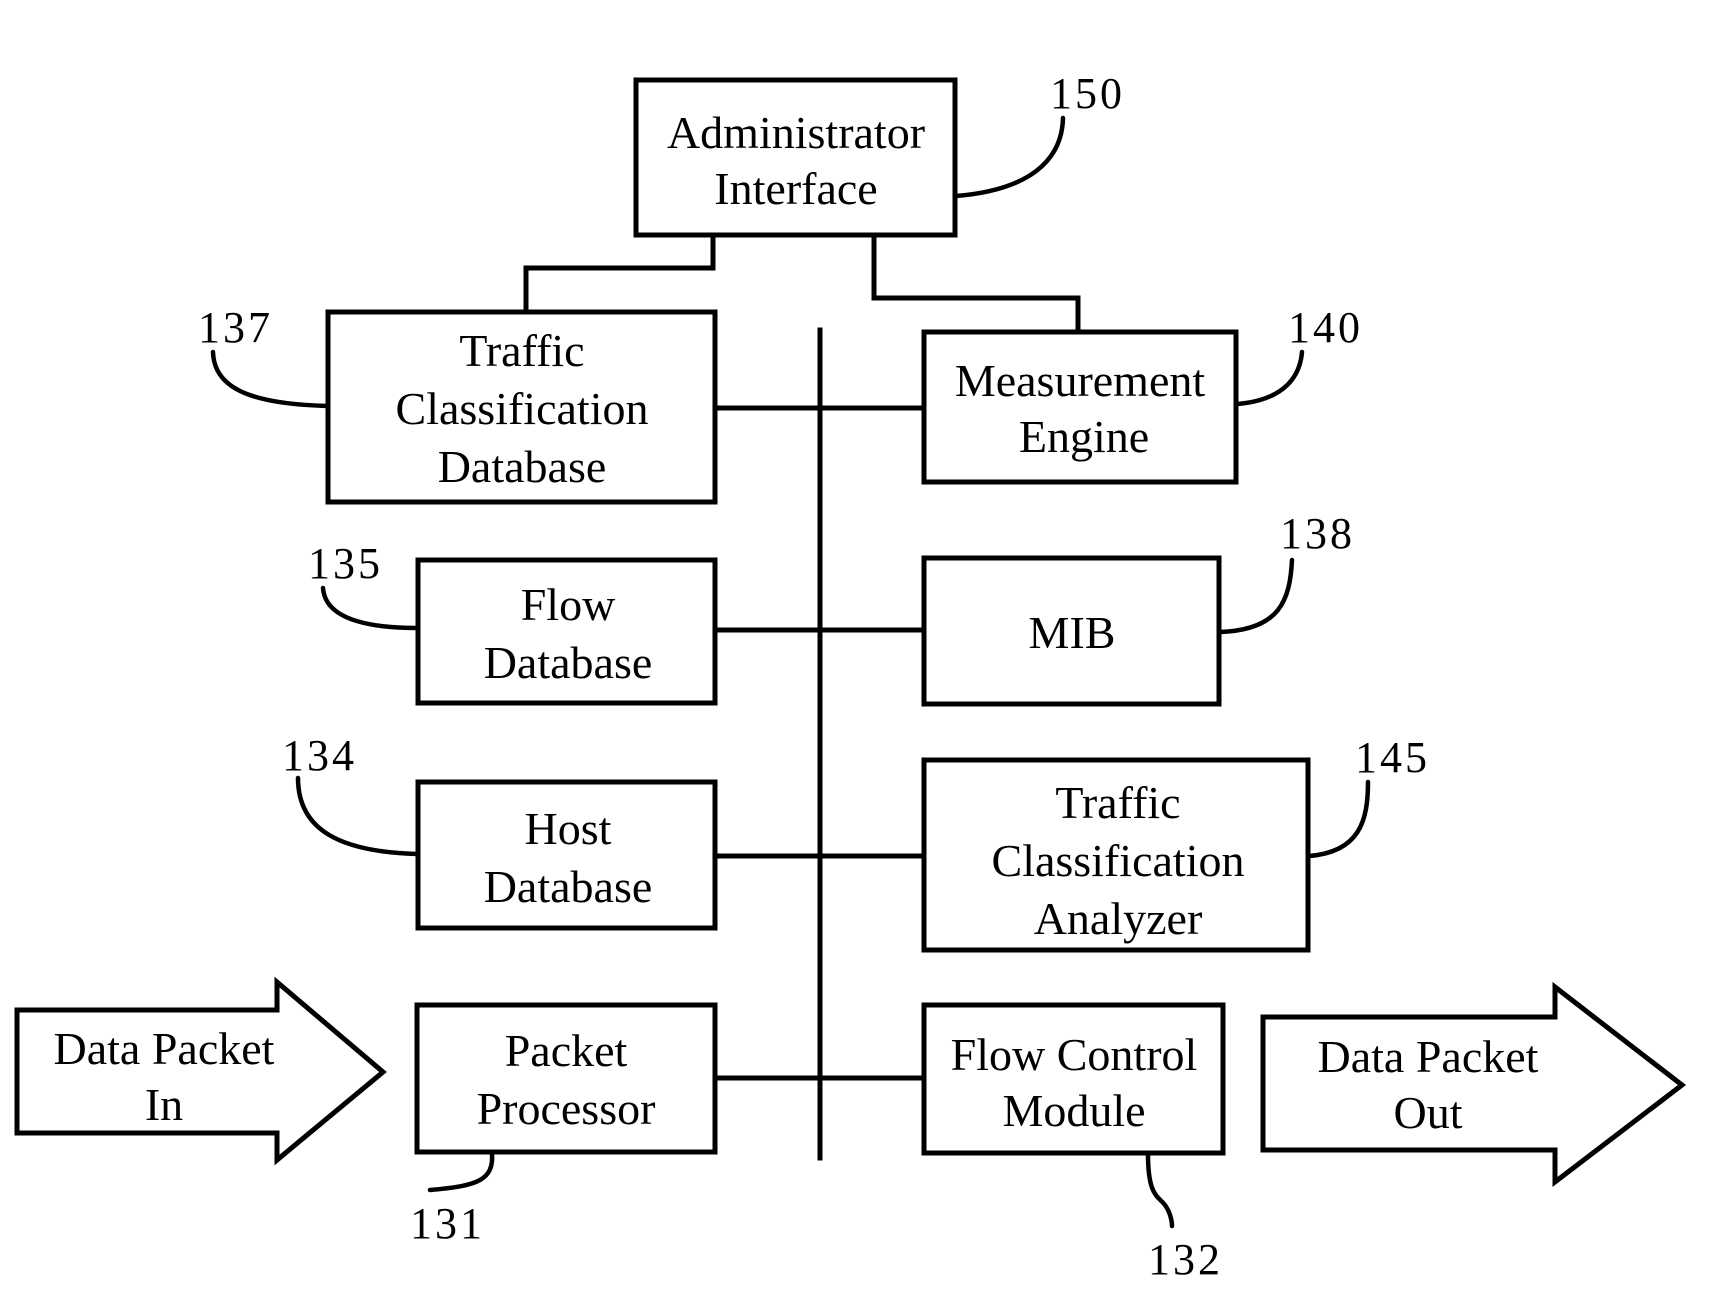 Image resolution: width=1710 pixels, height=1292 pixels. What do you see at coordinates (566, 631) in the screenshot?
I see `flow-database-block: Flow Database` at bounding box center [566, 631].